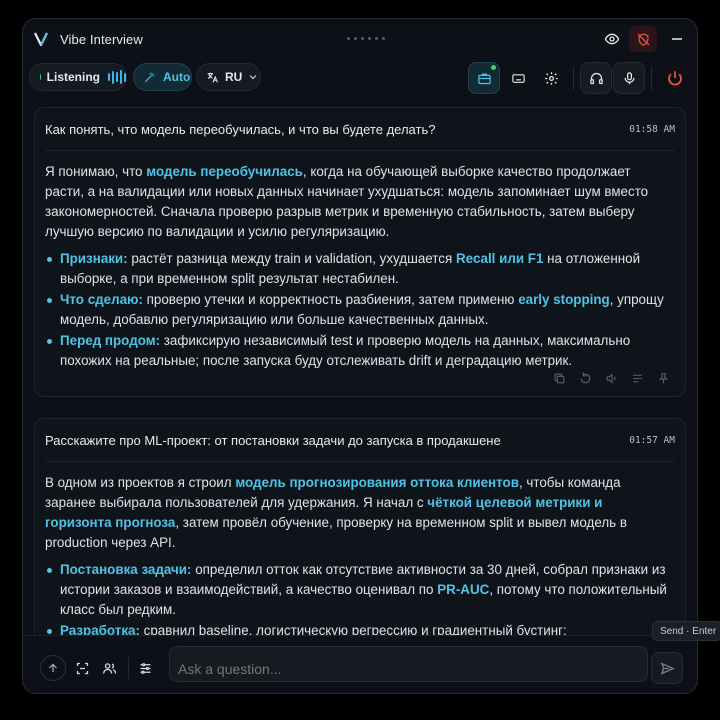 This screenshot has height=720, width=720. I want to click on scan-icon, so click(82, 668).